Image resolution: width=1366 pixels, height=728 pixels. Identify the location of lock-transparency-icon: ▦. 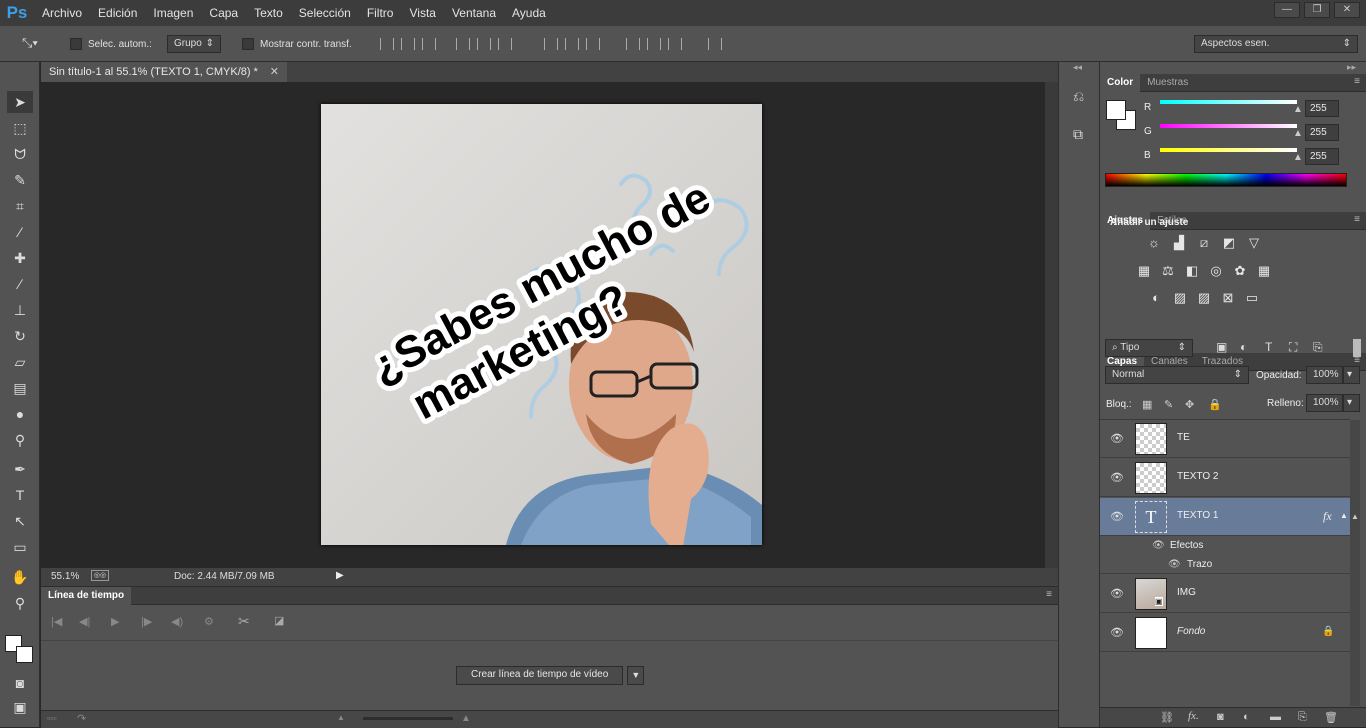
(1147, 404).